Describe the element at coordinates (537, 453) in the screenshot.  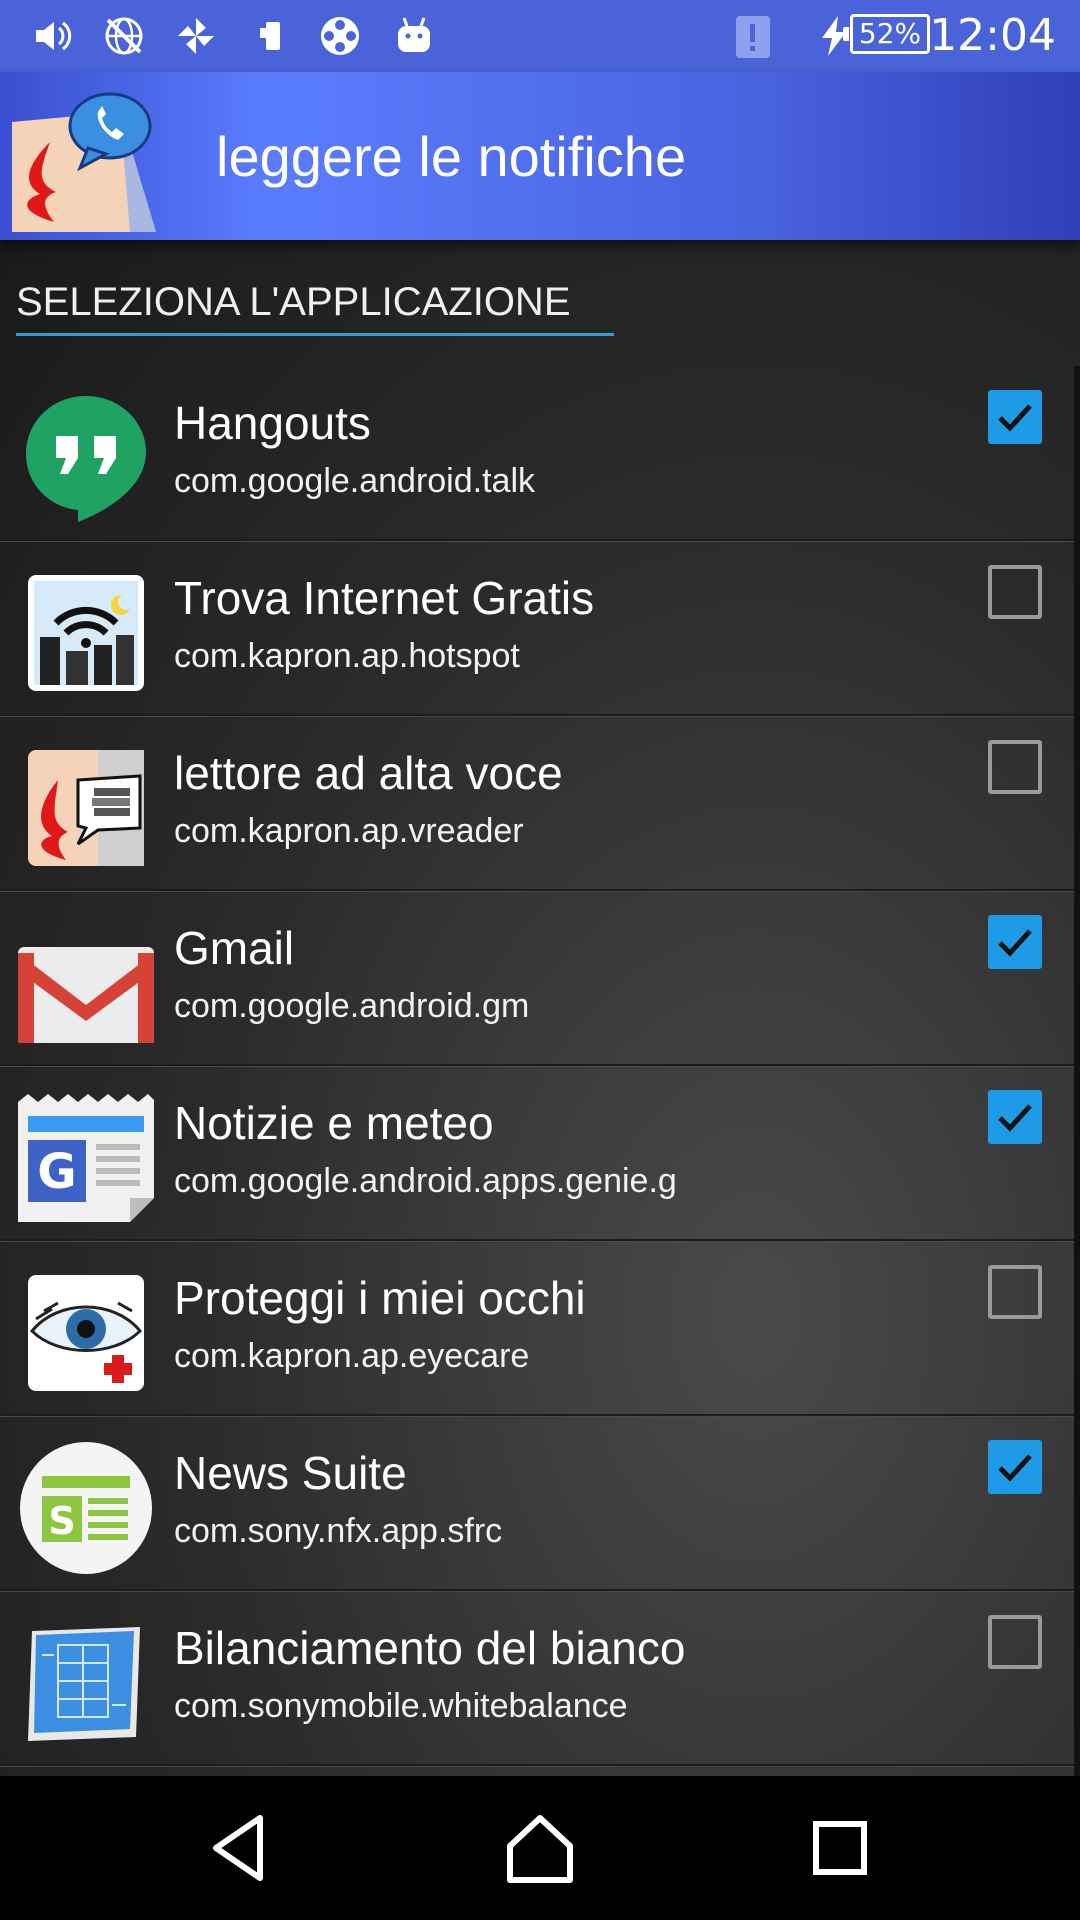
I see `list-item: Hangouts com.google.android.talk` at that location.